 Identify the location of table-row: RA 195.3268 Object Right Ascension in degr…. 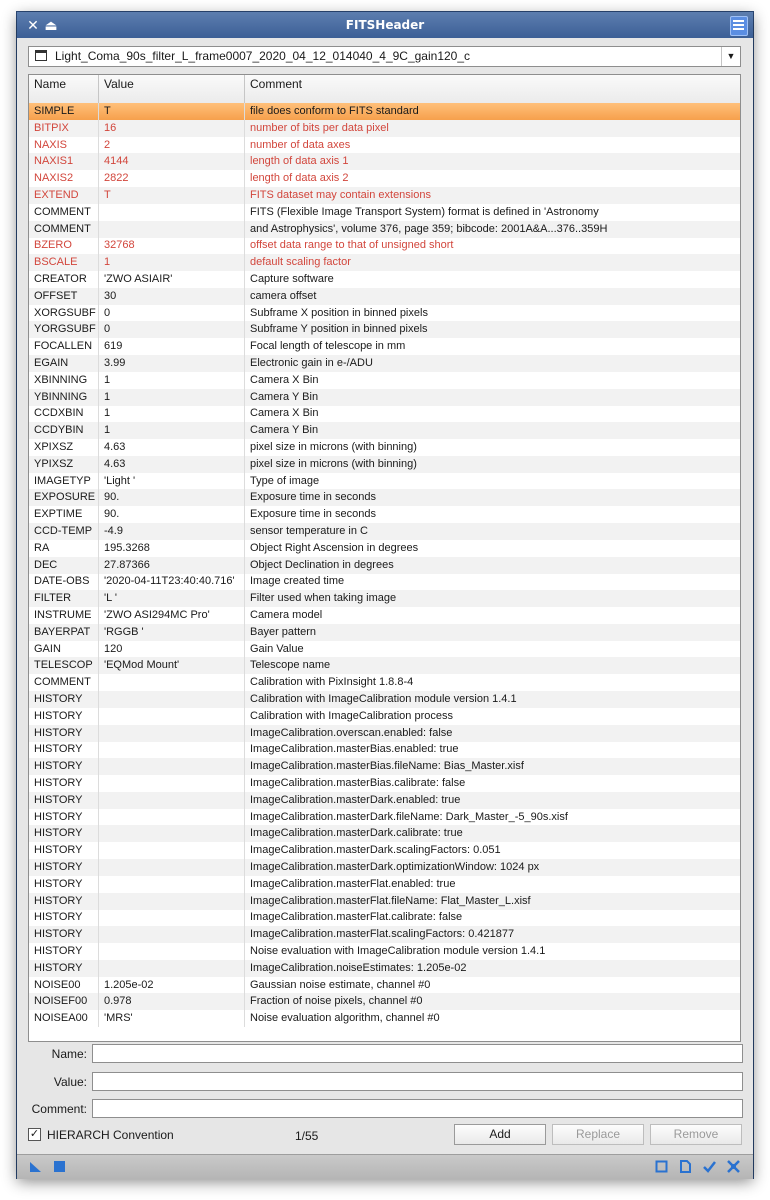
(384, 548).